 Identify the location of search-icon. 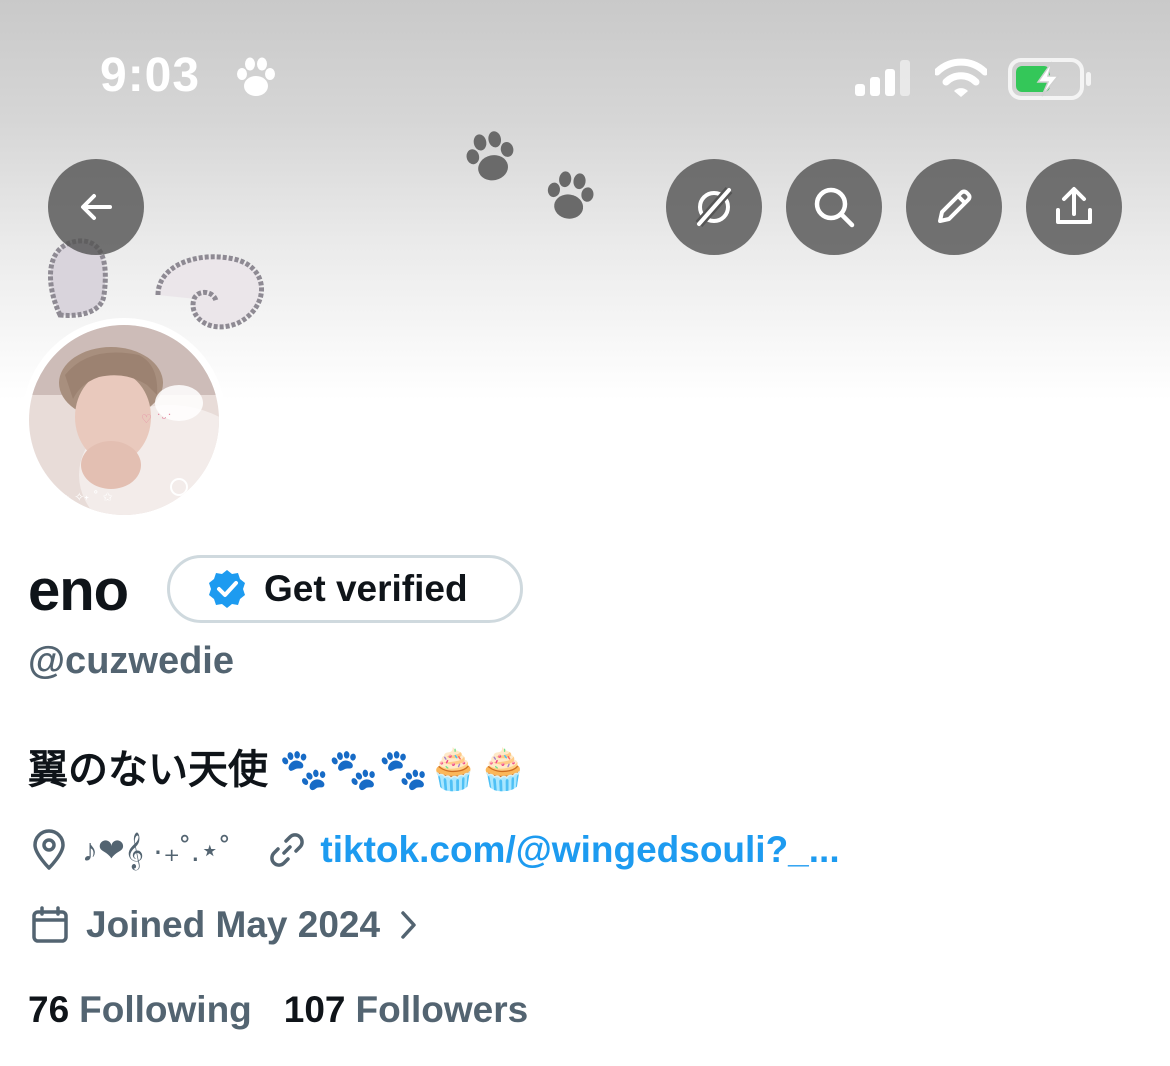
(834, 207).